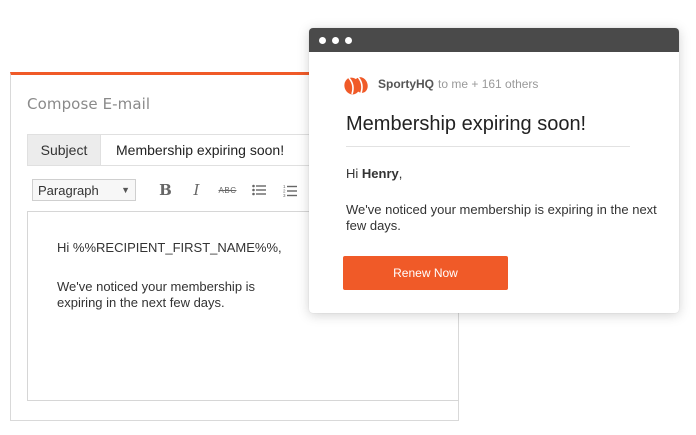 The height and width of the screenshot is (435, 696). What do you see at coordinates (169, 247) in the screenshot?
I see `editor-greeting: Hi %%RECIPIENT_FIRST_NAME%%,` at bounding box center [169, 247].